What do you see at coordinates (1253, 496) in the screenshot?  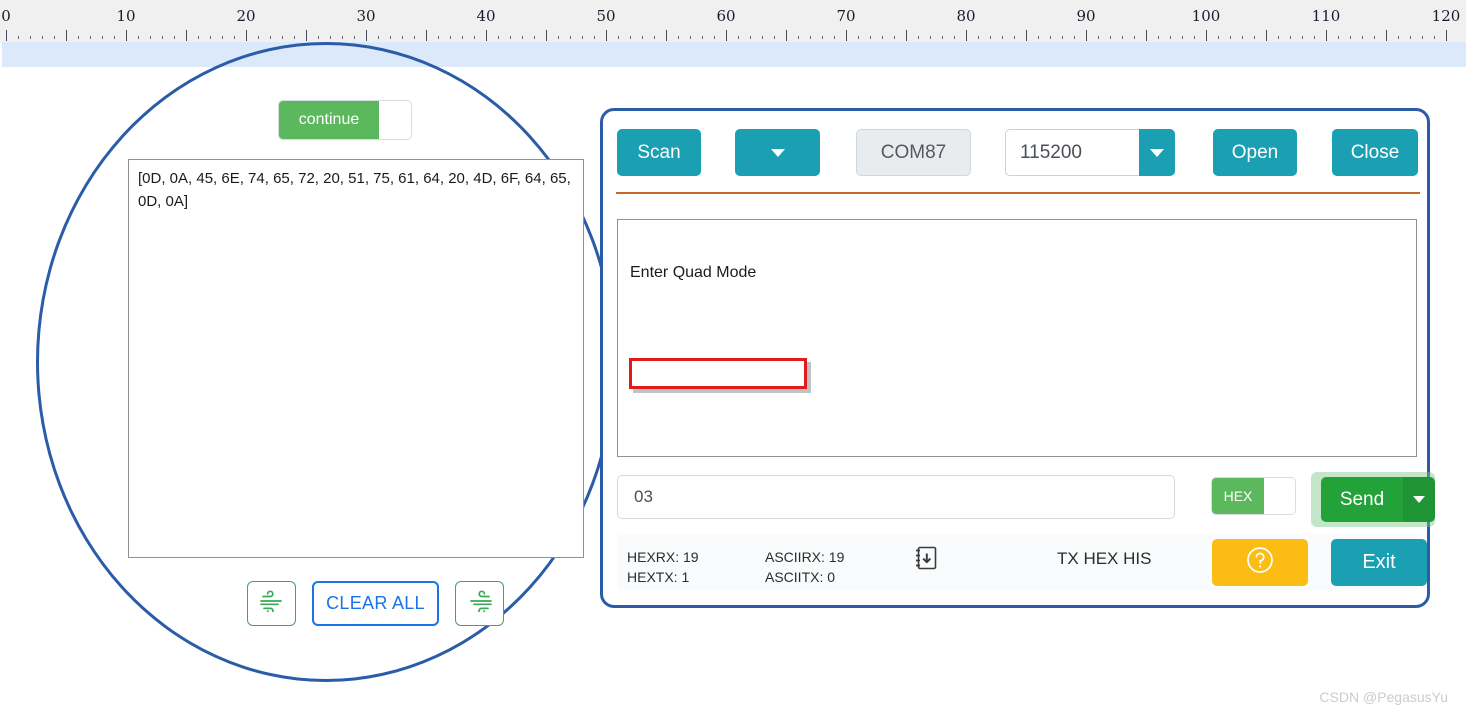 I see `hex-mode-toggle: HEX` at bounding box center [1253, 496].